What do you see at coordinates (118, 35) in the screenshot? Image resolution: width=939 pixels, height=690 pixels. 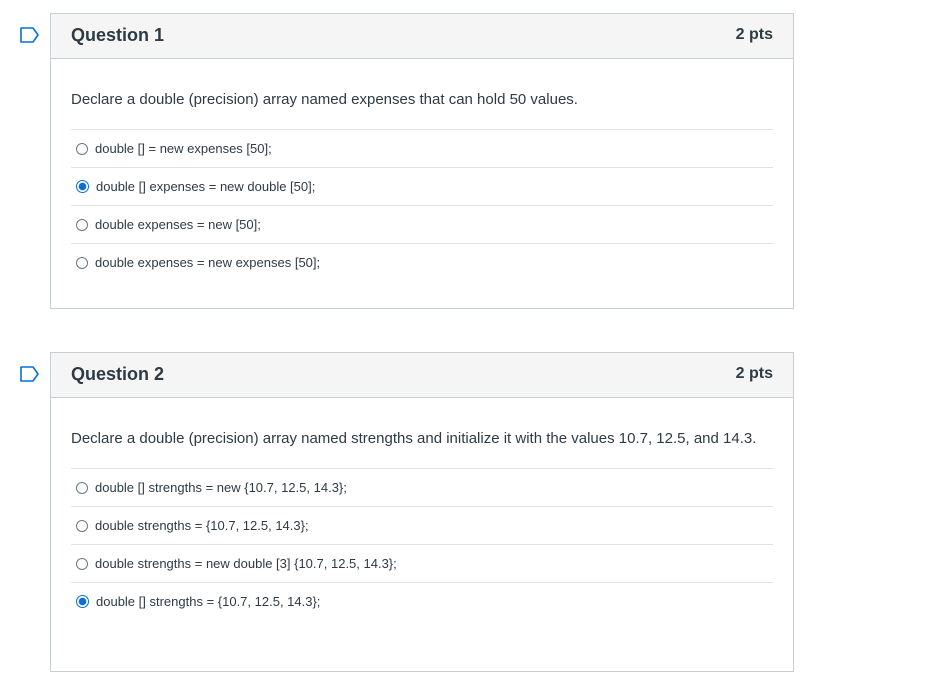 I see `question-title: Question 1` at bounding box center [118, 35].